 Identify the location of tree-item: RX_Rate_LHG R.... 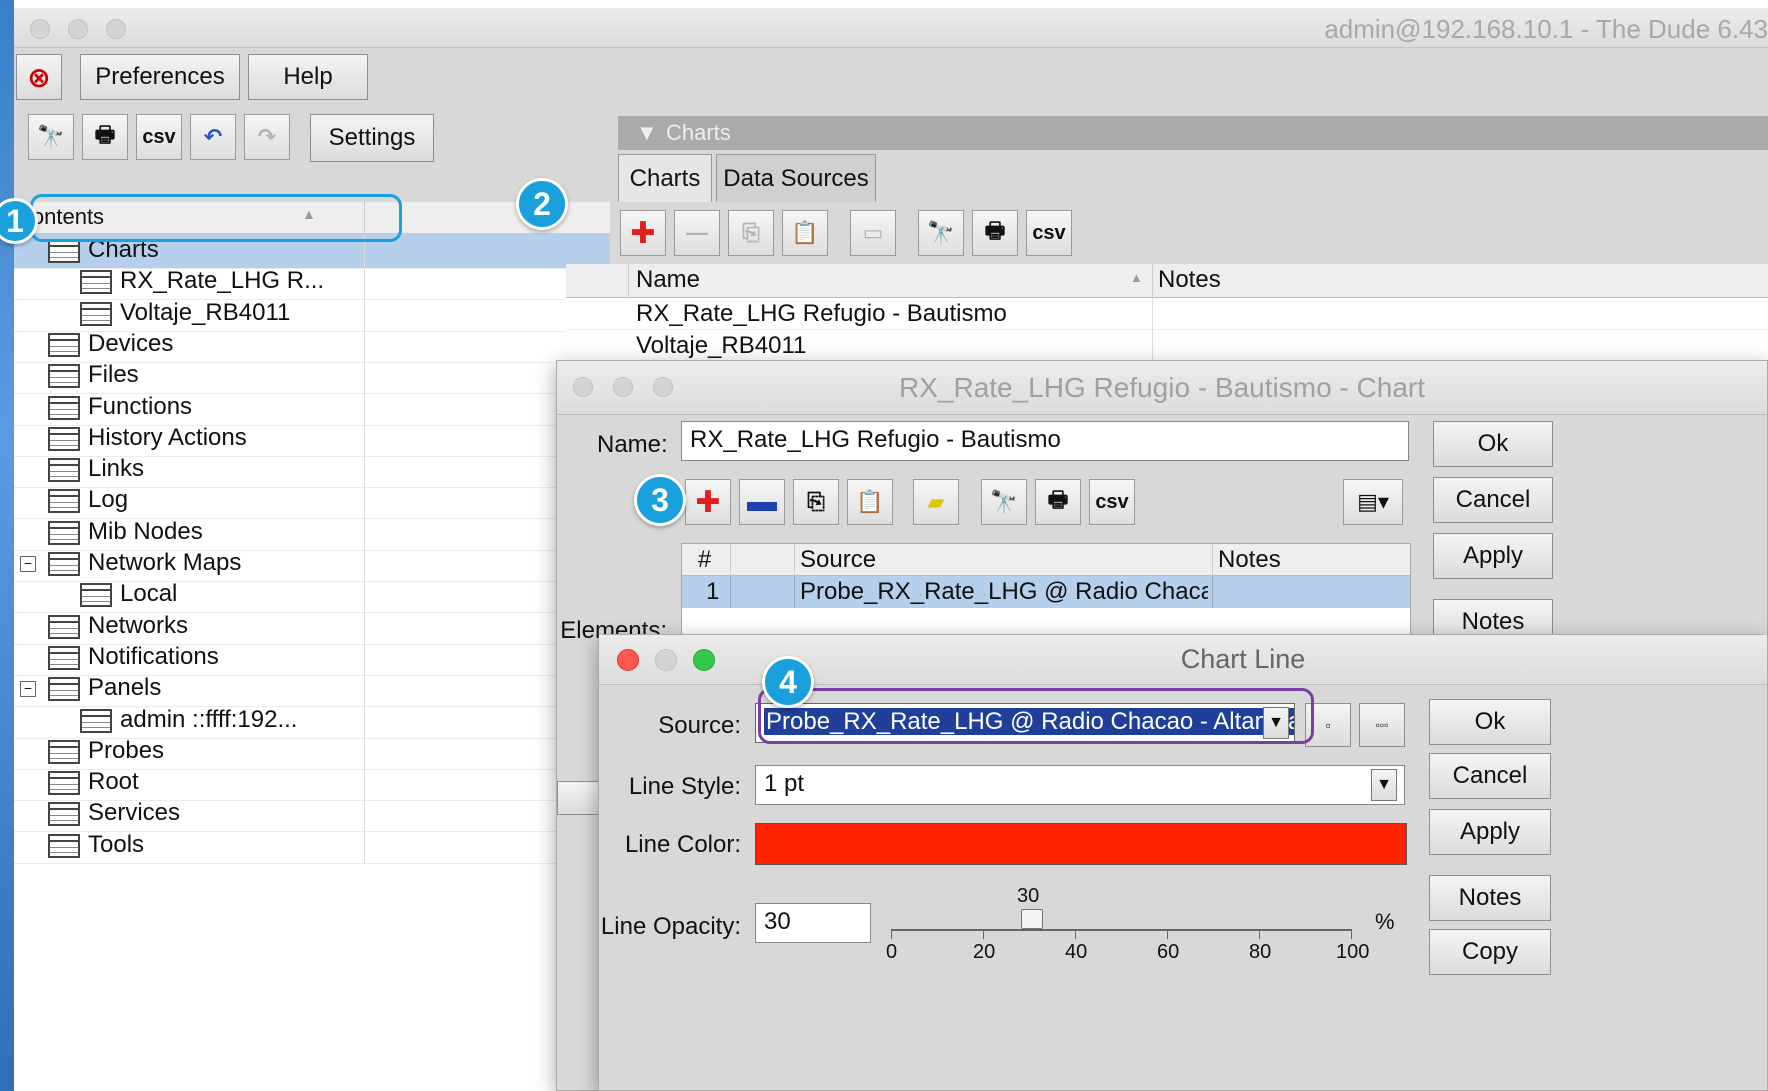
(312, 283).